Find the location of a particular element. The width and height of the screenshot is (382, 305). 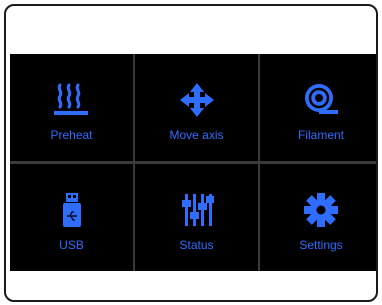

filament-label: Filament is located at coordinates (320, 135).